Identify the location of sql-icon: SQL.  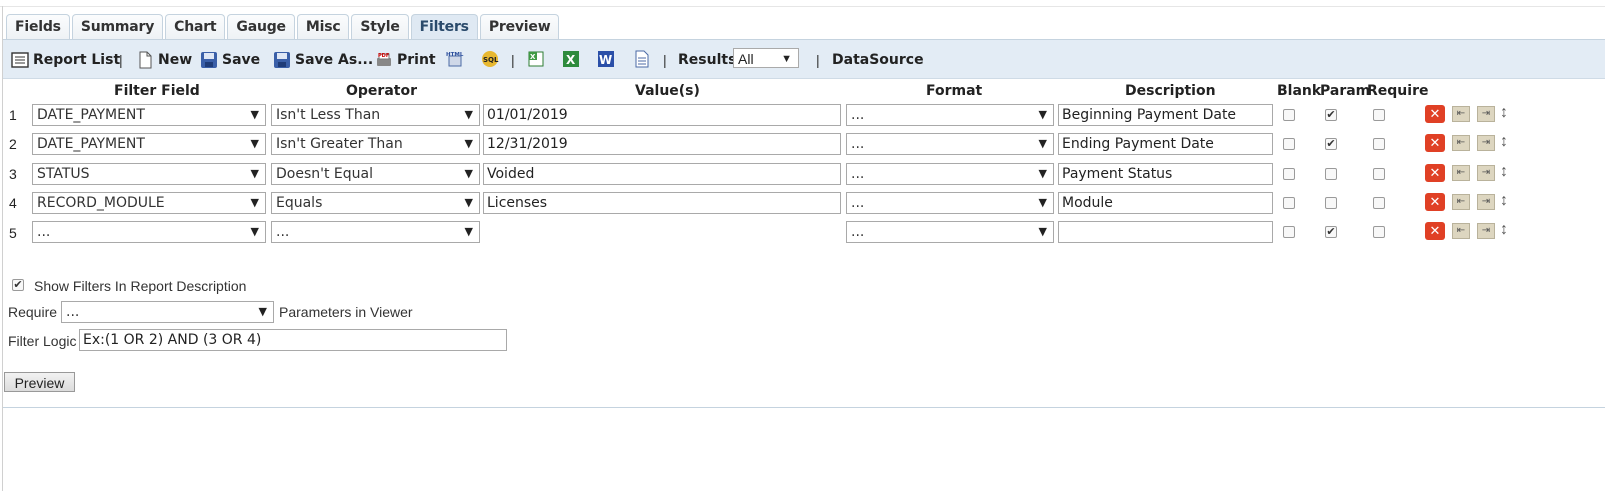
(490, 59).